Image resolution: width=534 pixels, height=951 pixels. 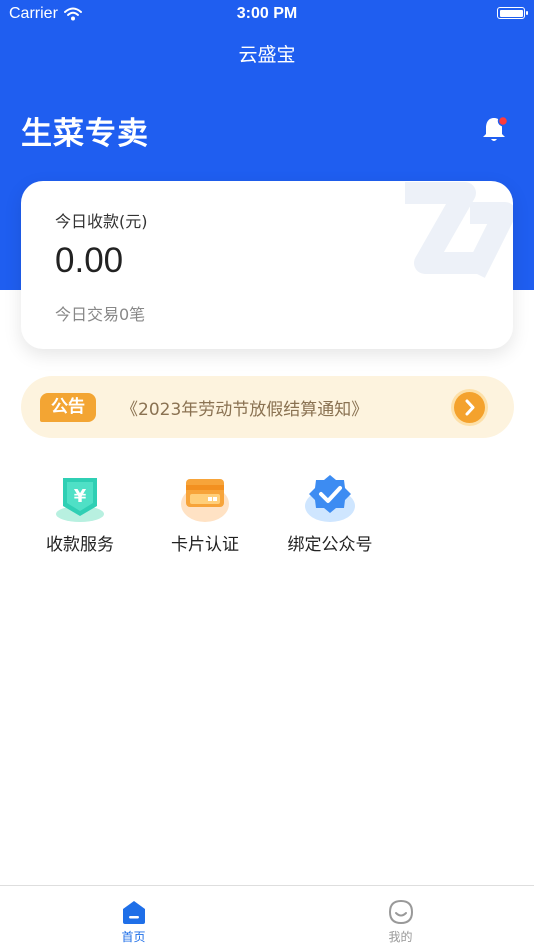 I want to click on notice-badge: 公告, so click(x=68, y=407).